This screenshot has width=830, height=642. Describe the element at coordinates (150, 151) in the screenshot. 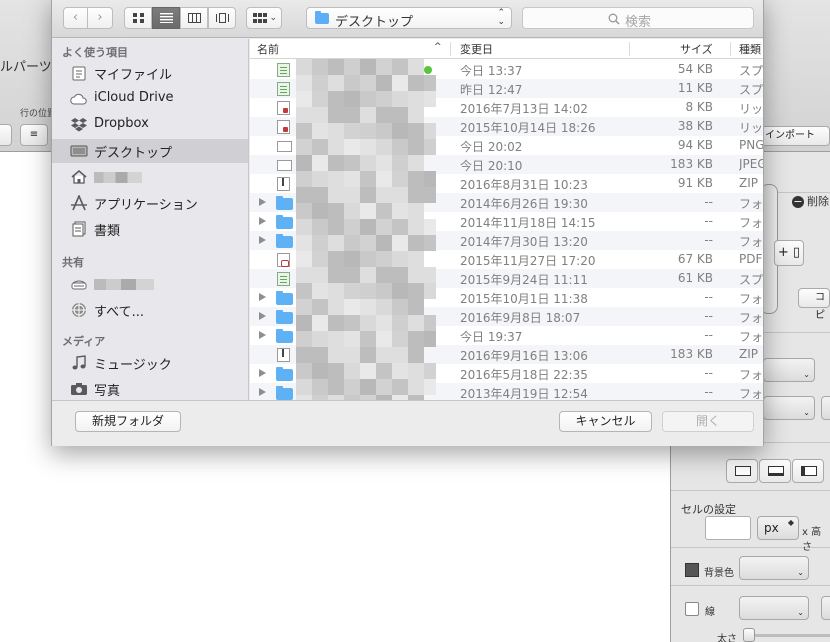

I see `sidebar-item-desktop: デスクトップ` at that location.